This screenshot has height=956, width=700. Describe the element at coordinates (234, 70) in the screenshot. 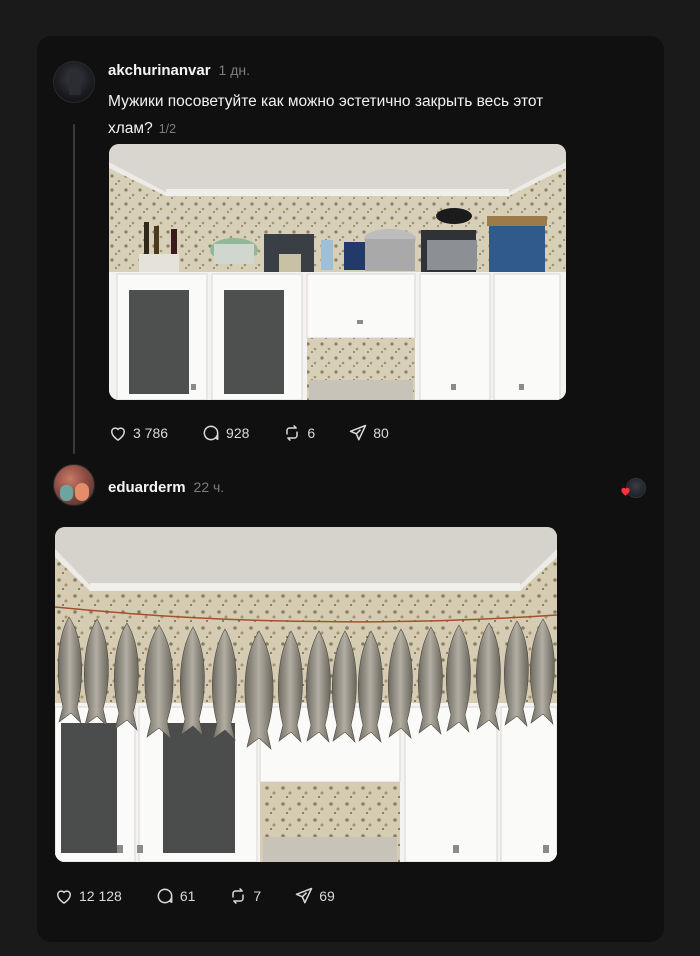

I see `post-timestamp: 1 дн.` at that location.